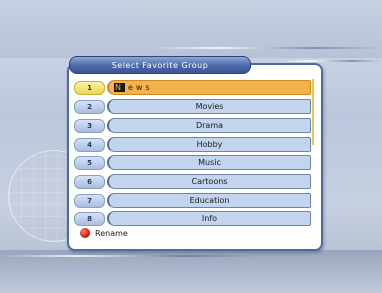  What do you see at coordinates (89, 126) in the screenshot?
I see `group-number: 3` at bounding box center [89, 126].